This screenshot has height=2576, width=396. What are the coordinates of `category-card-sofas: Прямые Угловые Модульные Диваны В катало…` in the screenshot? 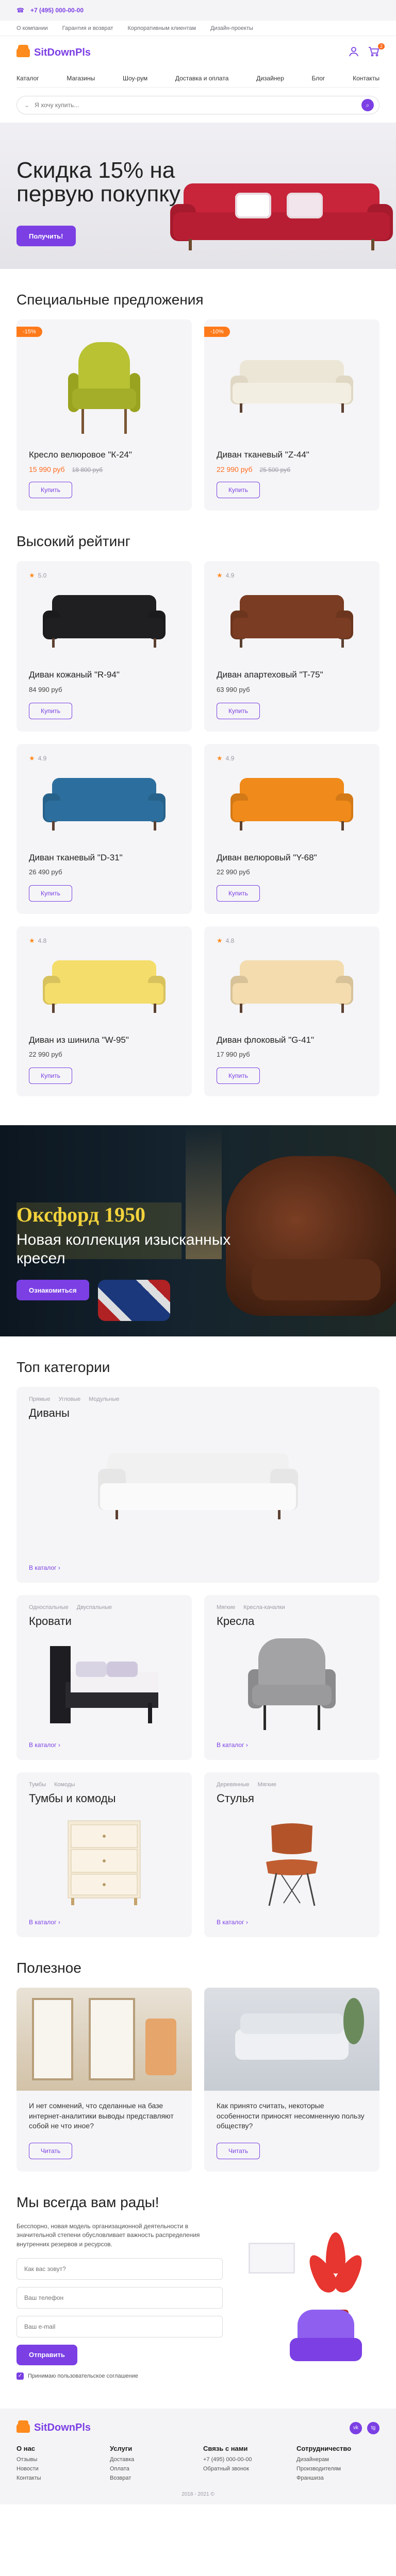 It's located at (198, 1485).